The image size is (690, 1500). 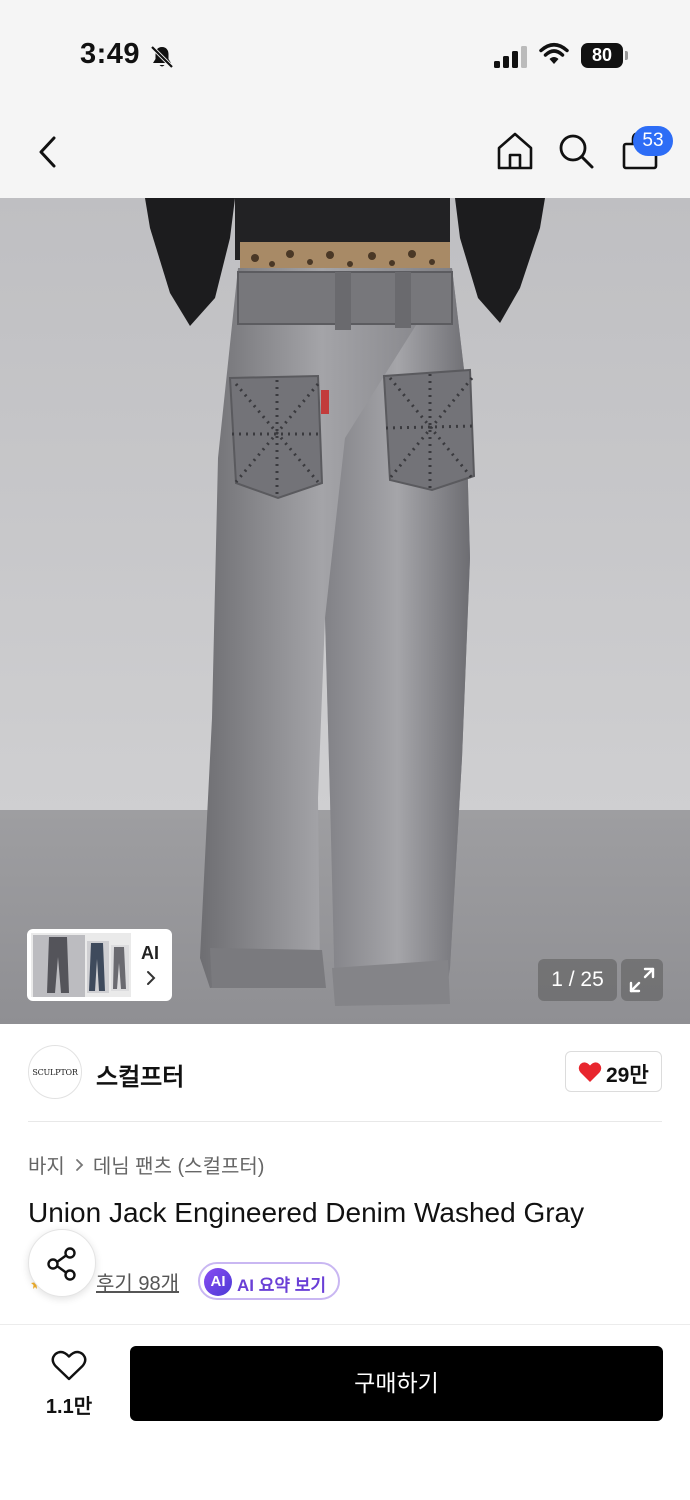 I want to click on similar-items-thumbnails, so click(x=81, y=965).